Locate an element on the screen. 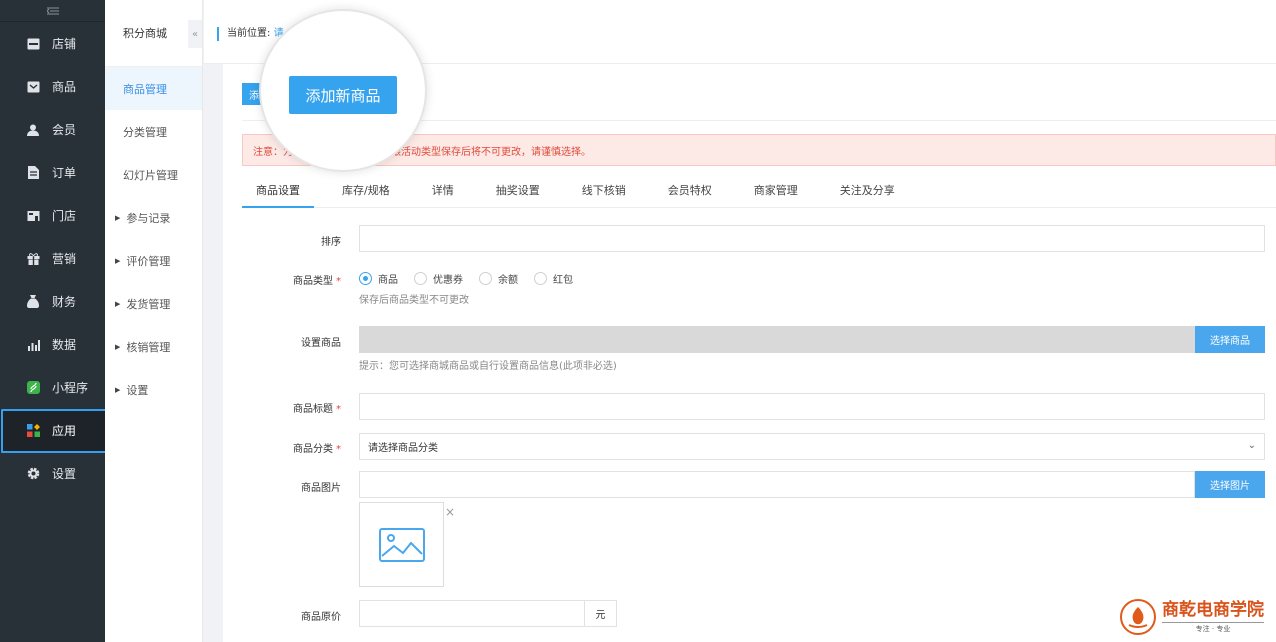  submenu-item-label: 商品管理 is located at coordinates (145, 89).